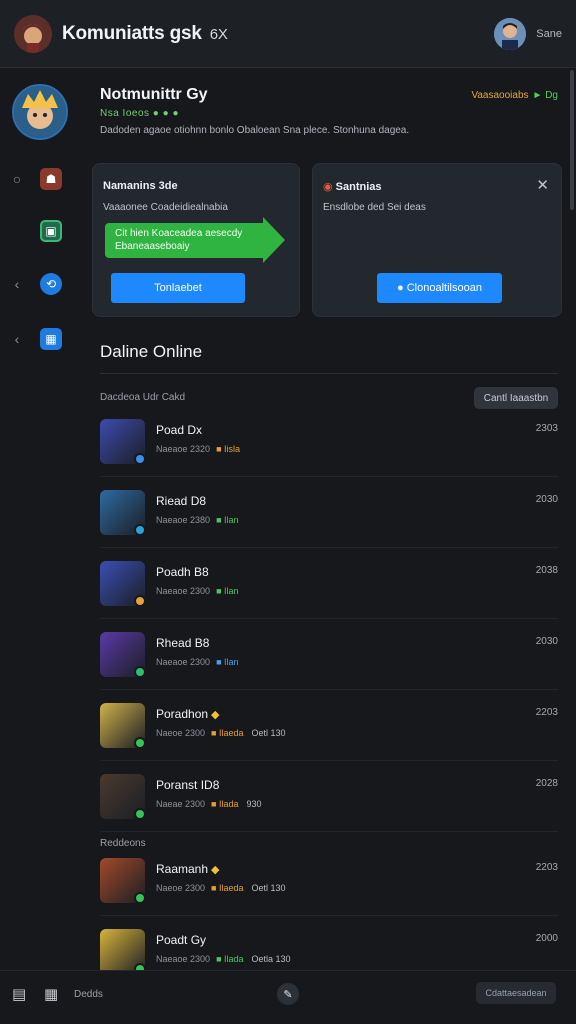  What do you see at coordinates (329, 187) in the screenshot?
I see `alert-icon: ◉` at bounding box center [329, 187].